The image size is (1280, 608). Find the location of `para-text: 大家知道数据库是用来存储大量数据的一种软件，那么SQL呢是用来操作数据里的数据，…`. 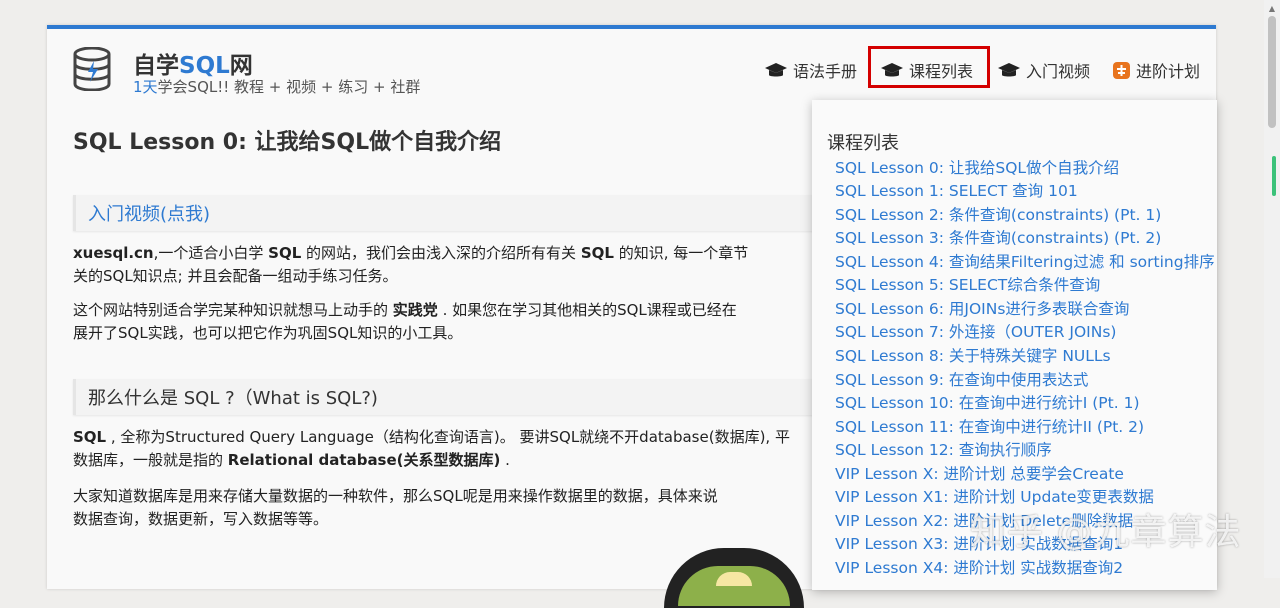

para-text: 大家知道数据库是用来存储大量数据的一种软件，那么SQL呢是用来操作数据里的数据，… is located at coordinates (395, 496).